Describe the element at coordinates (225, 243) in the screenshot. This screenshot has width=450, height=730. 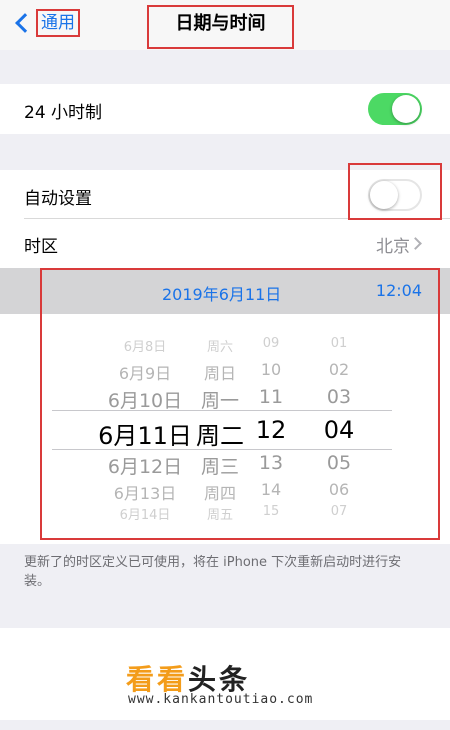
I see `timezone-row: 时区 北京` at that location.